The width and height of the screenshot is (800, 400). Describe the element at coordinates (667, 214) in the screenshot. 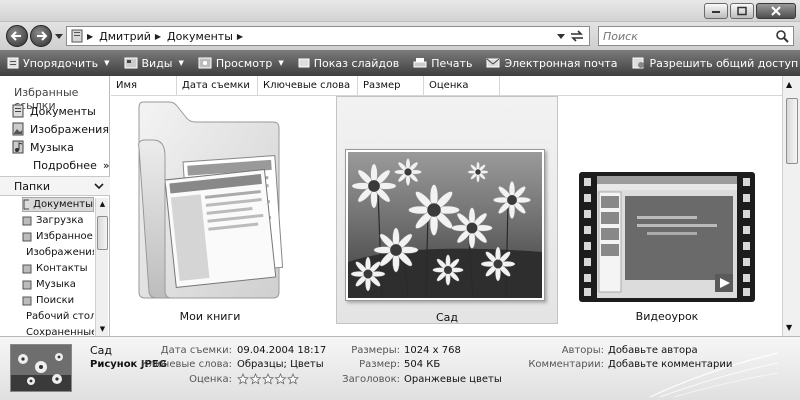

I see `file-item-video: Видеоурок` at that location.